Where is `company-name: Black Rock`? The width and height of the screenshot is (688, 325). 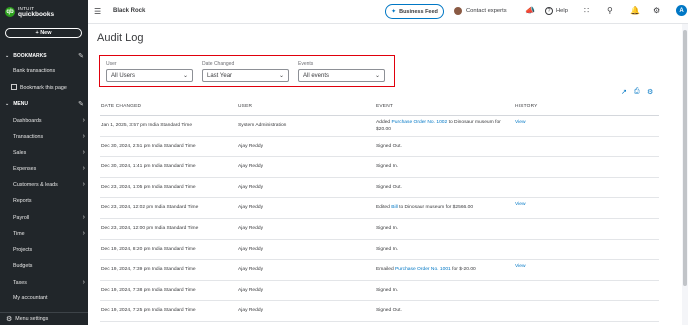
company-name: Black Rock is located at coordinates (129, 11).